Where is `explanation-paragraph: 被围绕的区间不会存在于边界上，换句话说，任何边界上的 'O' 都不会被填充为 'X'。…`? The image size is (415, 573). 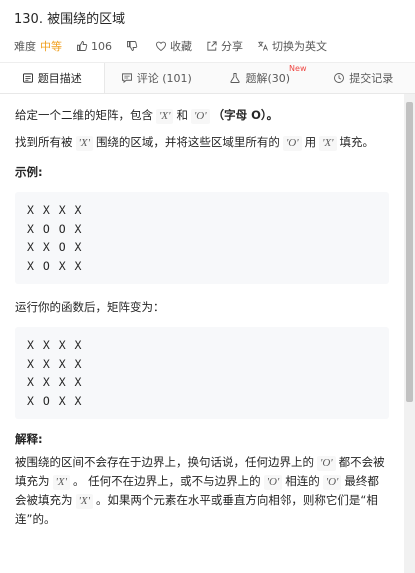
explanation-paragraph: 被围绕的区间不会存在于边界上，换句话说，任何边界上的 'O' 都不会被填充为 'X'。… is located at coordinates (202, 491).